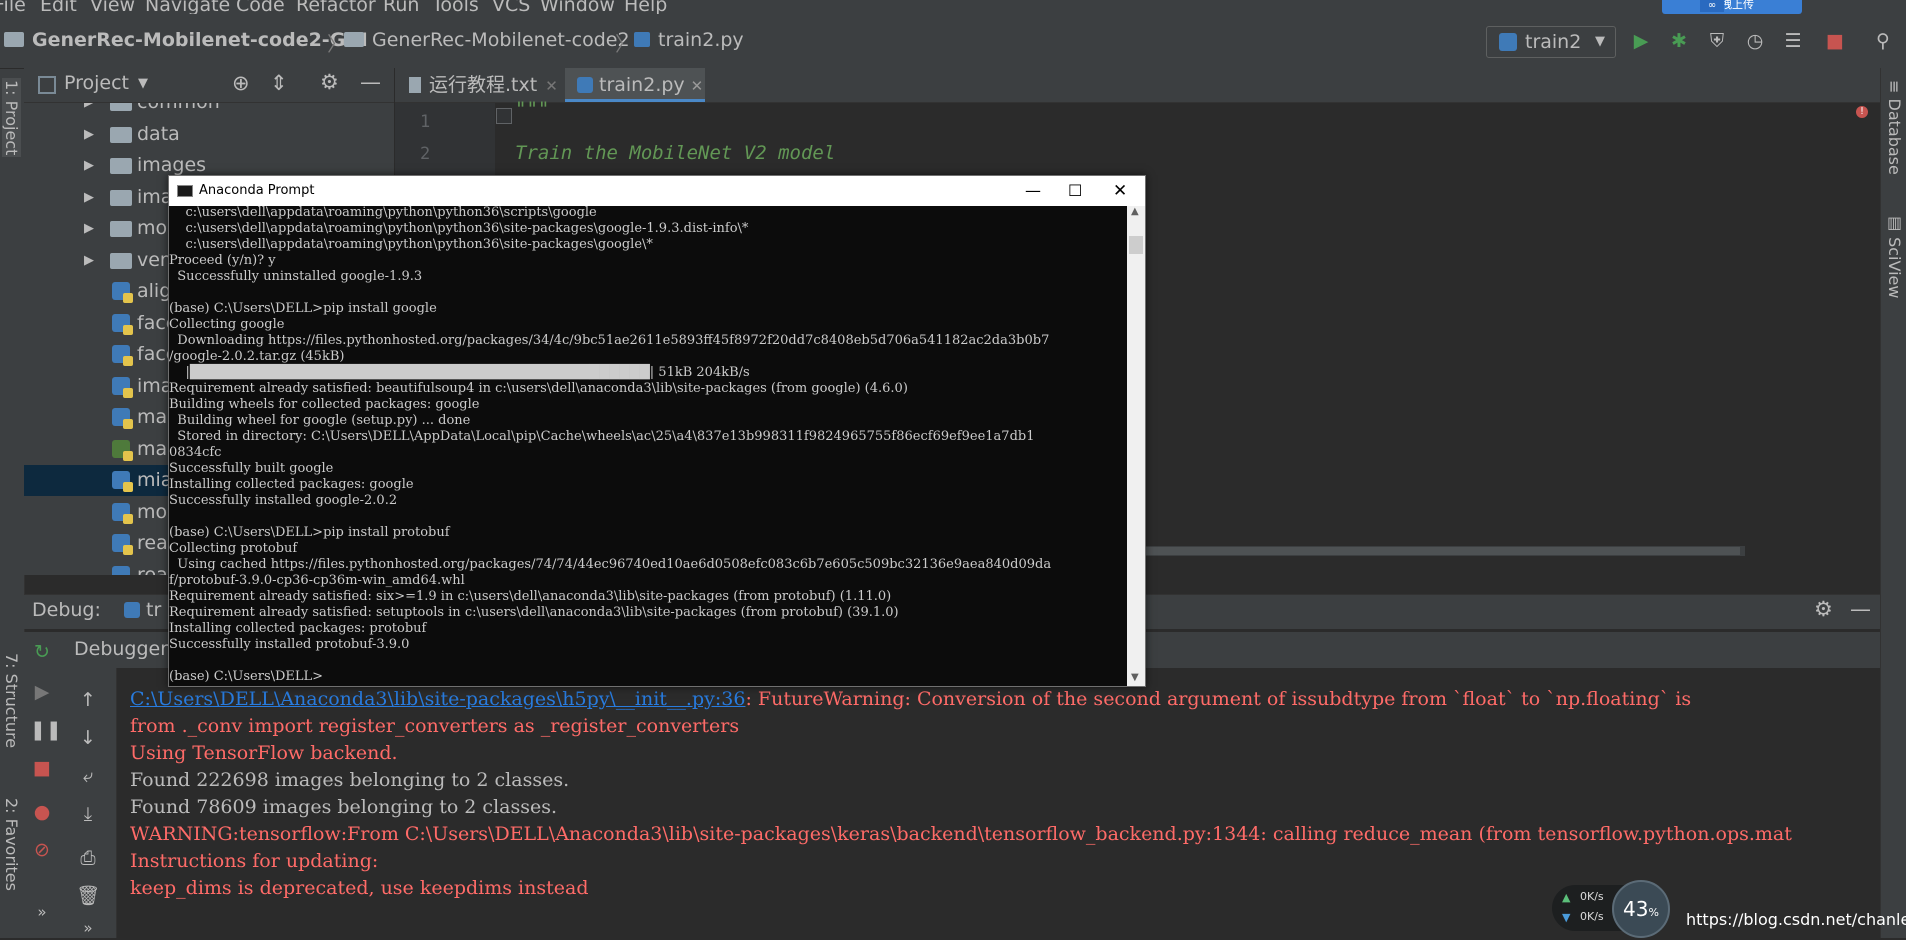  Describe the element at coordinates (279, 83) in the screenshot. I see `collapse-icon: ⇕` at that location.